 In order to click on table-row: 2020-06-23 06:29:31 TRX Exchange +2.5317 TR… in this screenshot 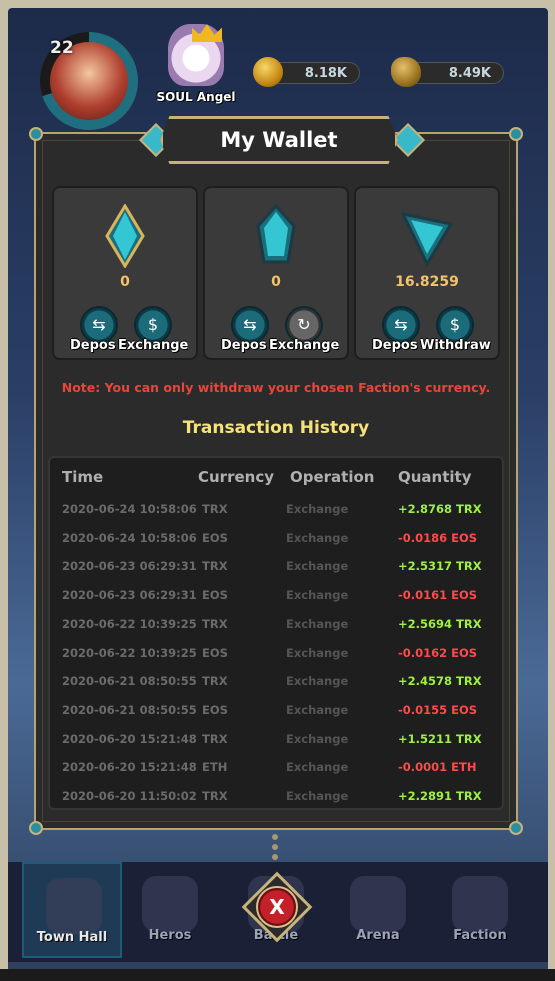, I will do `click(276, 567)`.